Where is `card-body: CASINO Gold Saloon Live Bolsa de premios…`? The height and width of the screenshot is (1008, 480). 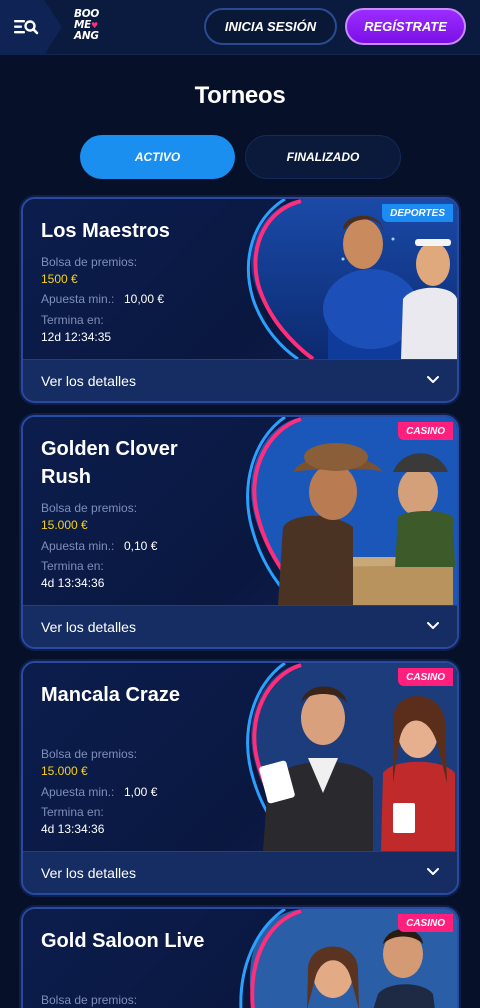
card-body: CASINO Gold Saloon Live Bolsa de premios… is located at coordinates (240, 958).